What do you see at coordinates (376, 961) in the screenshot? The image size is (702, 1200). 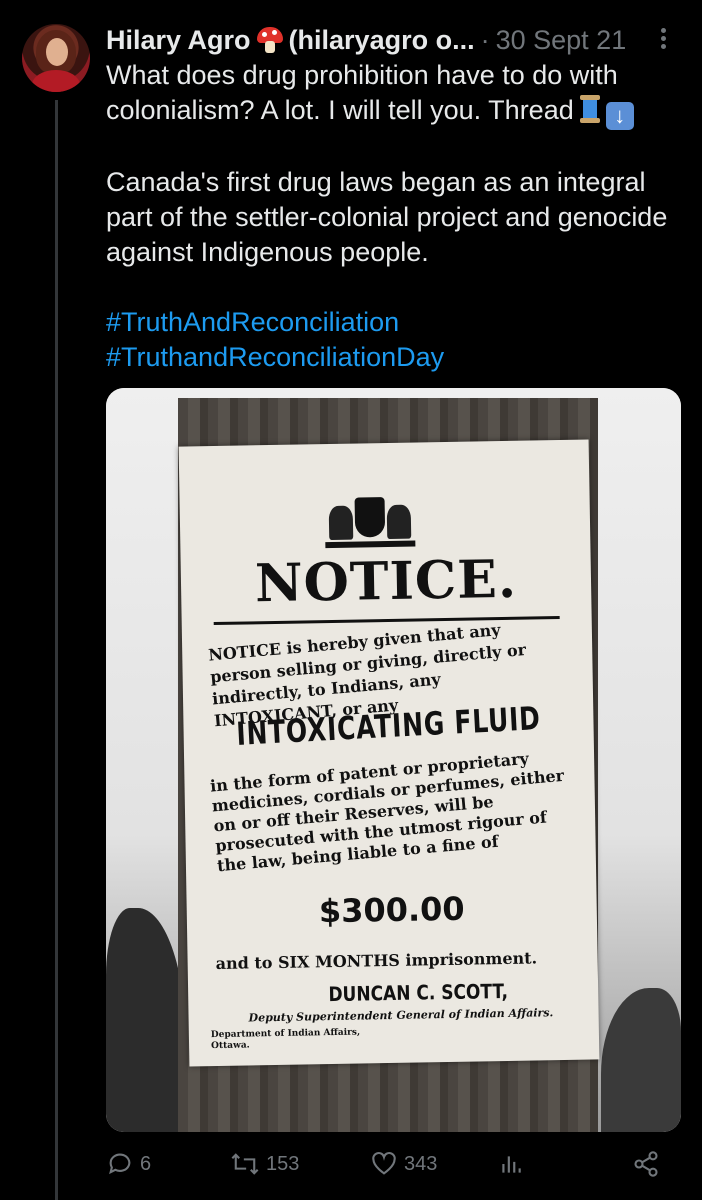 I see `poster-imprisonment: and to SIX MONTHS imprisonment.` at bounding box center [376, 961].